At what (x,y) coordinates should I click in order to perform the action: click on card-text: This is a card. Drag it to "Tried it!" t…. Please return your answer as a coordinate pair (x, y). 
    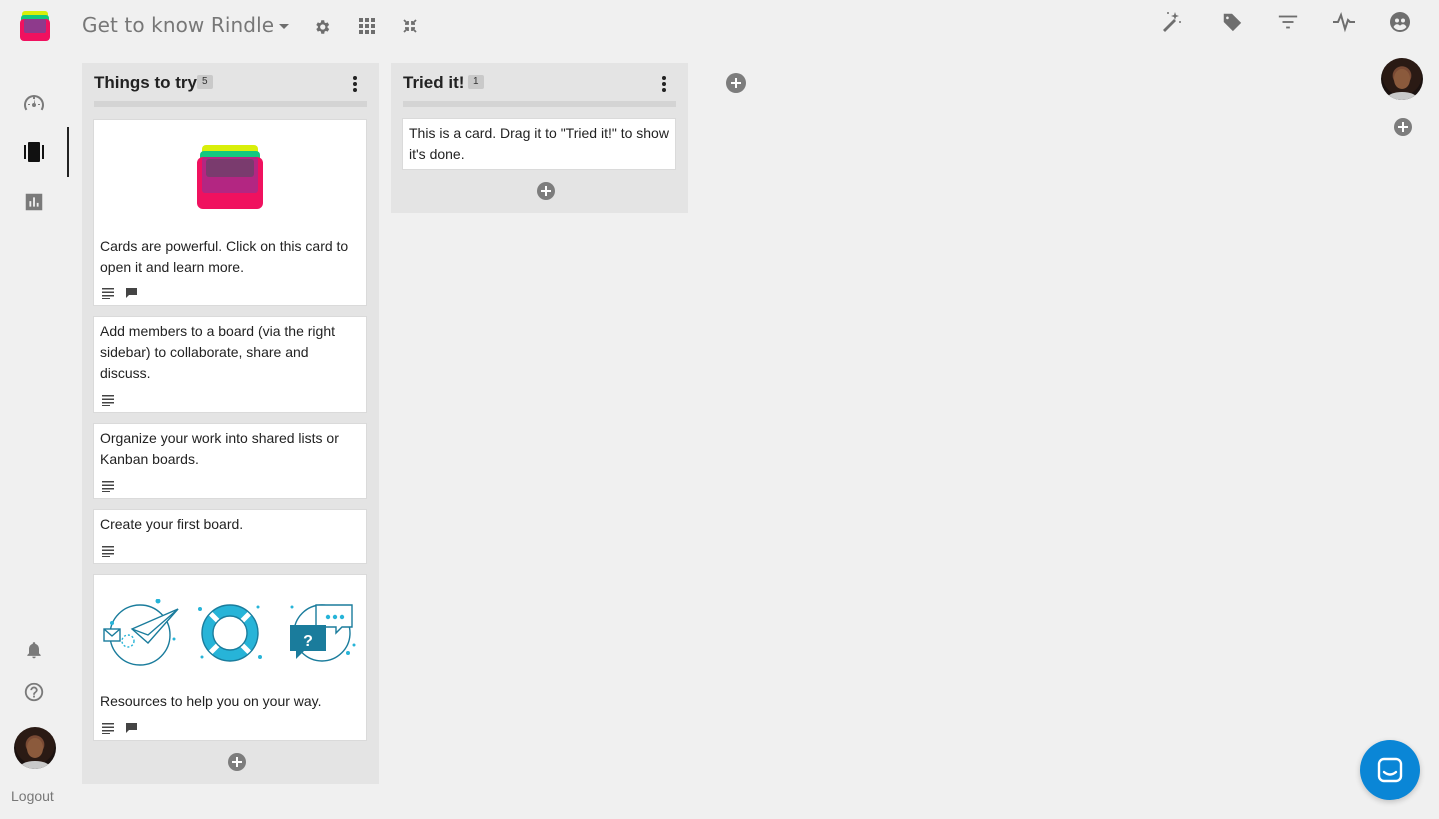
    Looking at the image, I should click on (539, 143).